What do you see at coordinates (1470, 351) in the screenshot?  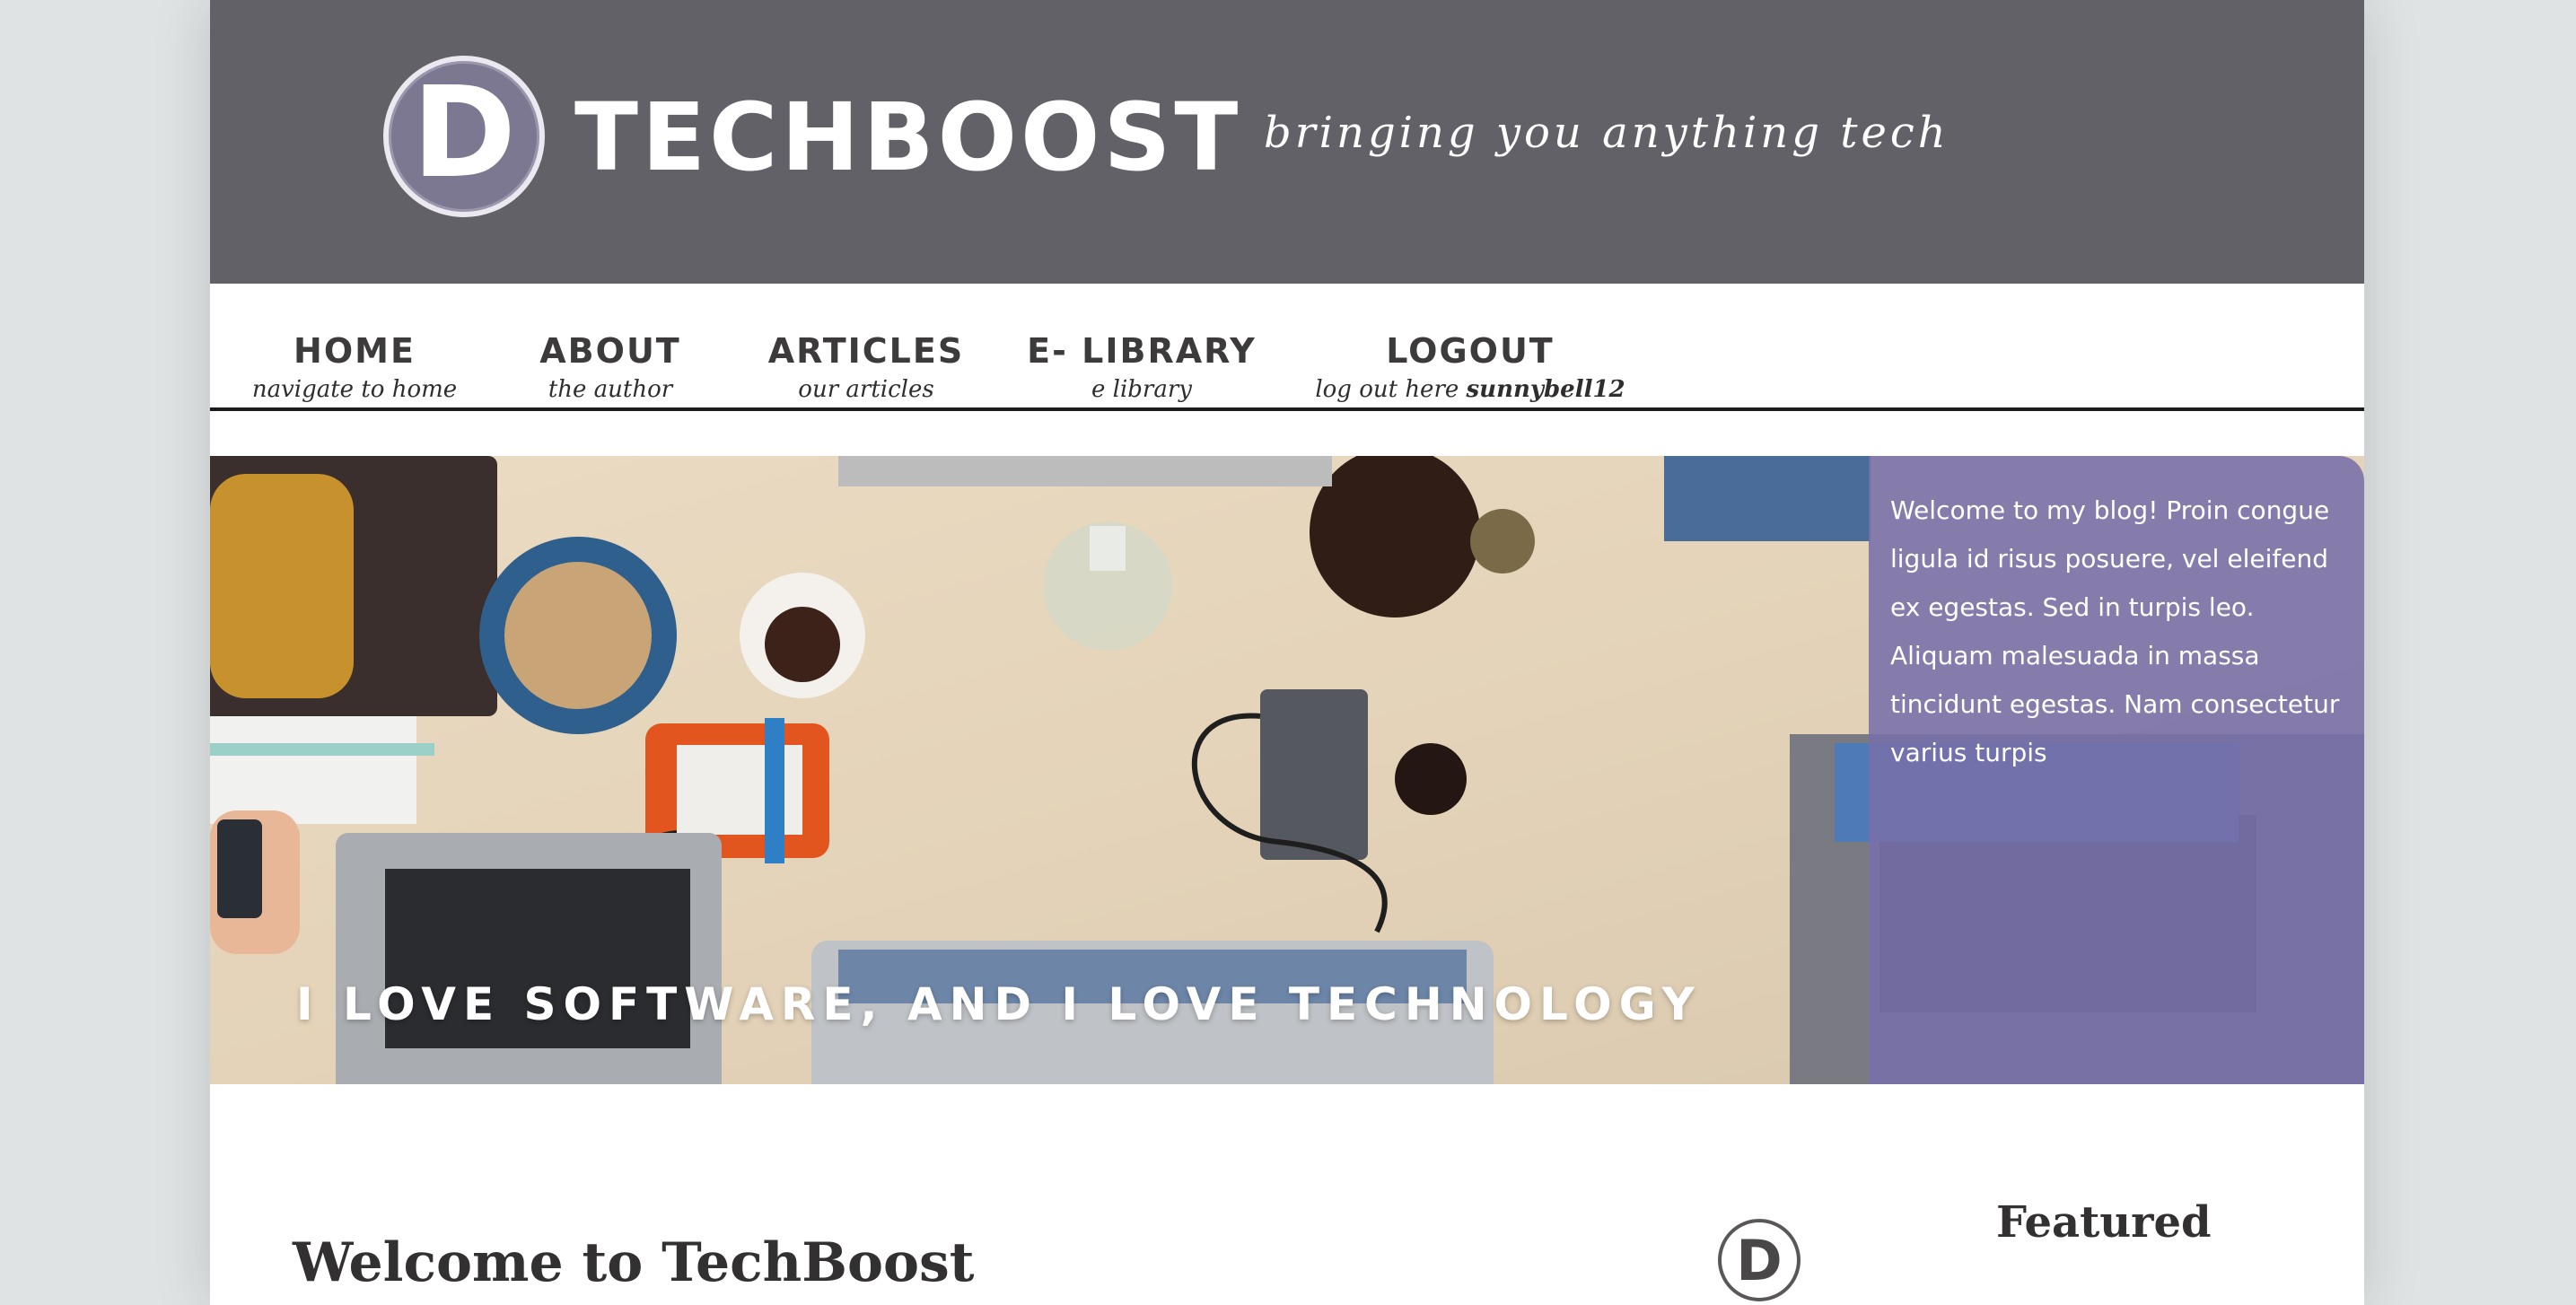 I see `nav-logout-label: LOGOUT` at bounding box center [1470, 351].